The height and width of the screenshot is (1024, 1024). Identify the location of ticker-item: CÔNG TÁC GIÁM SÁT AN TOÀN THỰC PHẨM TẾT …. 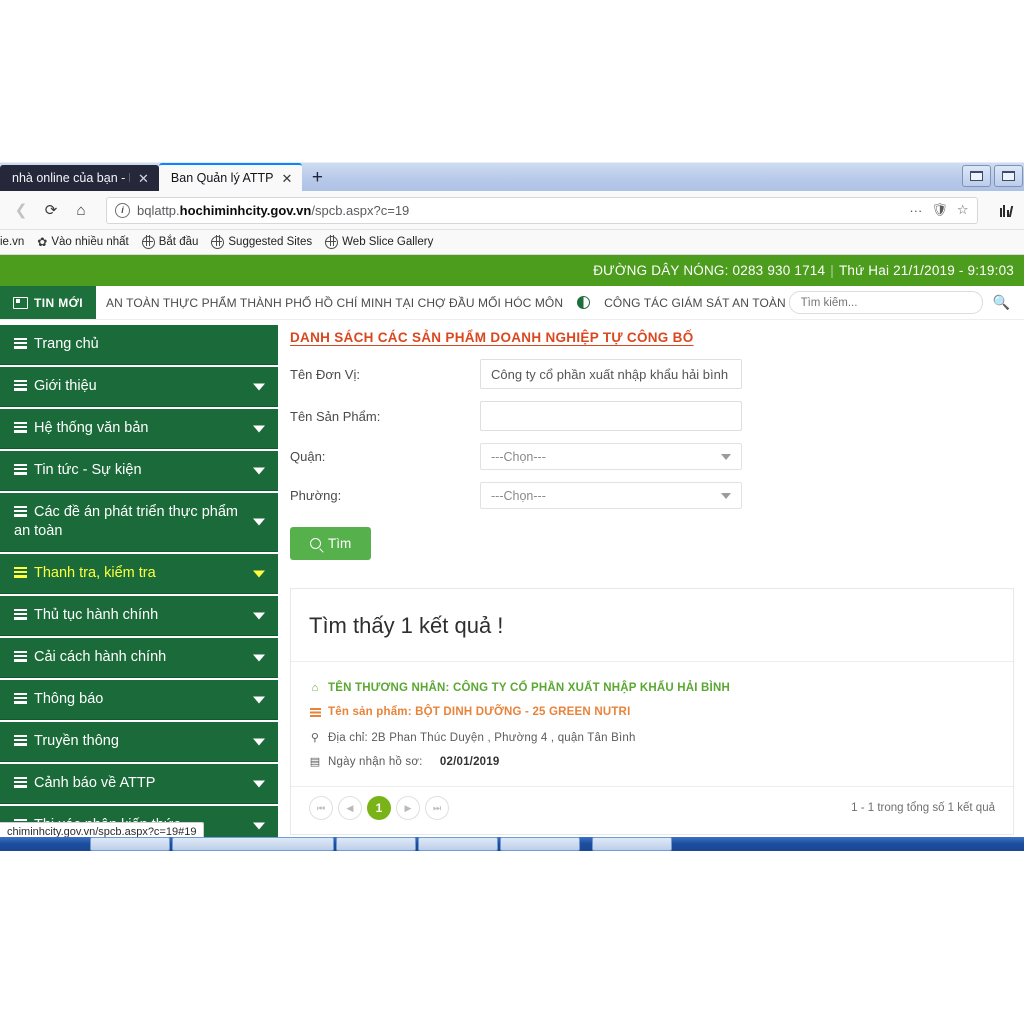
(696, 303).